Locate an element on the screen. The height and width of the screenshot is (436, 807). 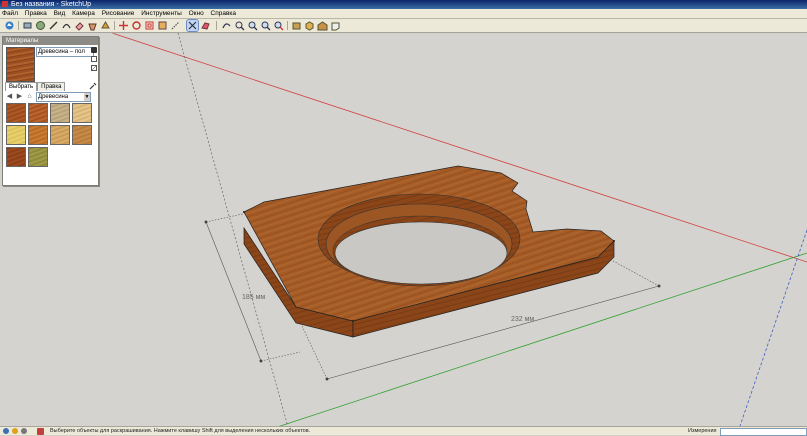
eraser-icon is located at coordinates (79, 25).